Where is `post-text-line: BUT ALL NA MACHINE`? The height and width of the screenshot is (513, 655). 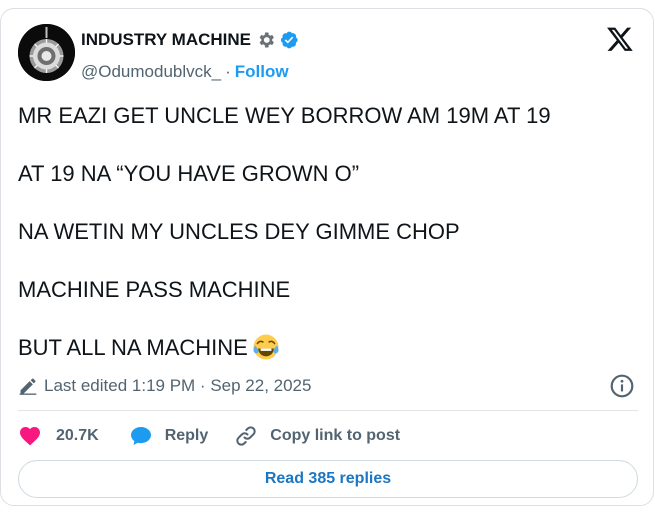
post-text-line: BUT ALL NA MACHINE is located at coordinates (133, 347).